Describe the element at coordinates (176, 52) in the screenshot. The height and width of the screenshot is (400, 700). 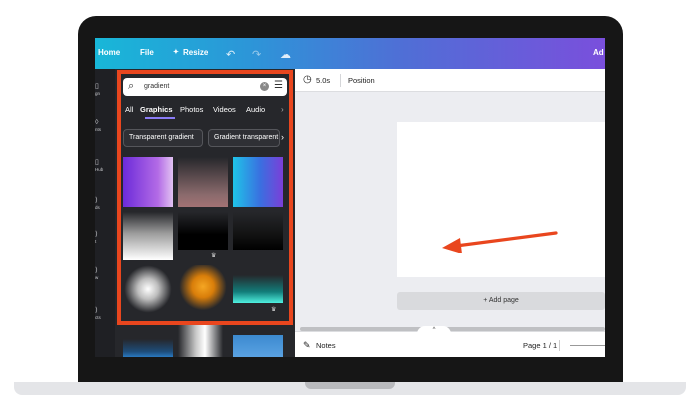
I see `sparkle-icon: ✦` at that location.